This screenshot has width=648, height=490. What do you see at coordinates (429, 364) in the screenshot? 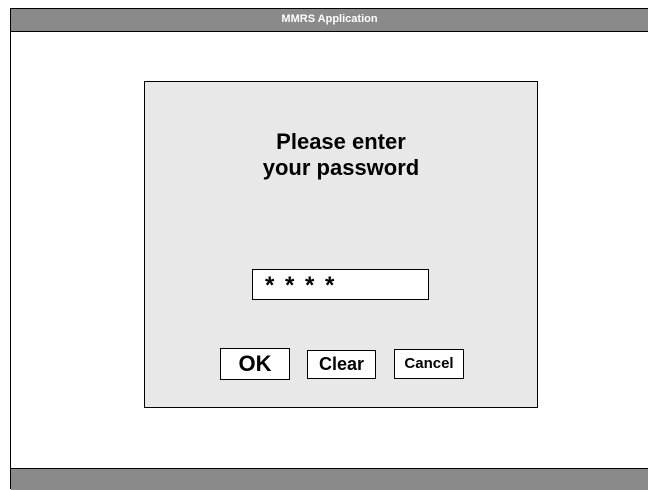
I see `cancel-button: Cancel` at bounding box center [429, 364].